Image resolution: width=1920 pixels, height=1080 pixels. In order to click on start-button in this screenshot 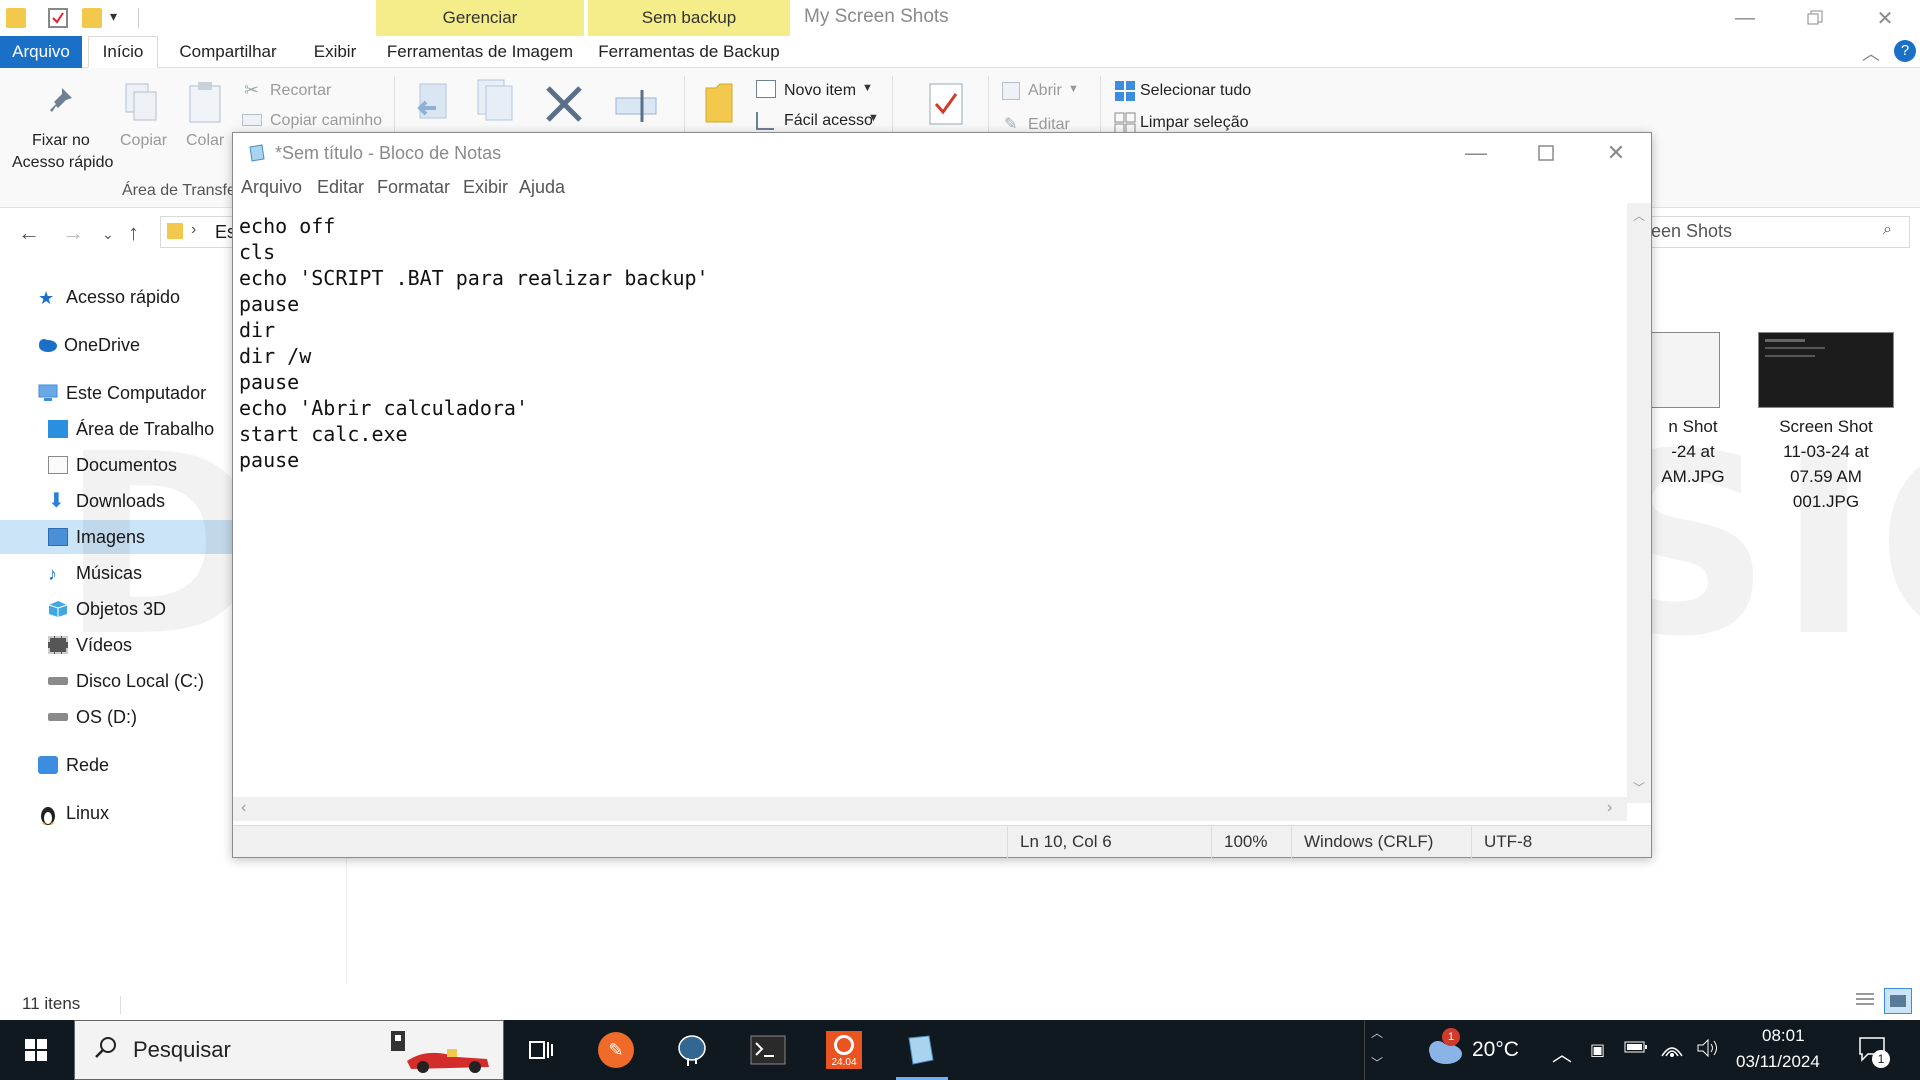, I will do `click(36, 1050)`.